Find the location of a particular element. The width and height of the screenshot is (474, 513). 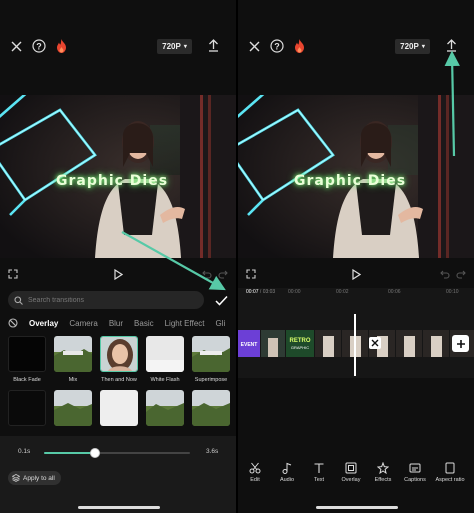

add-clip-button is located at coordinates (460, 343).